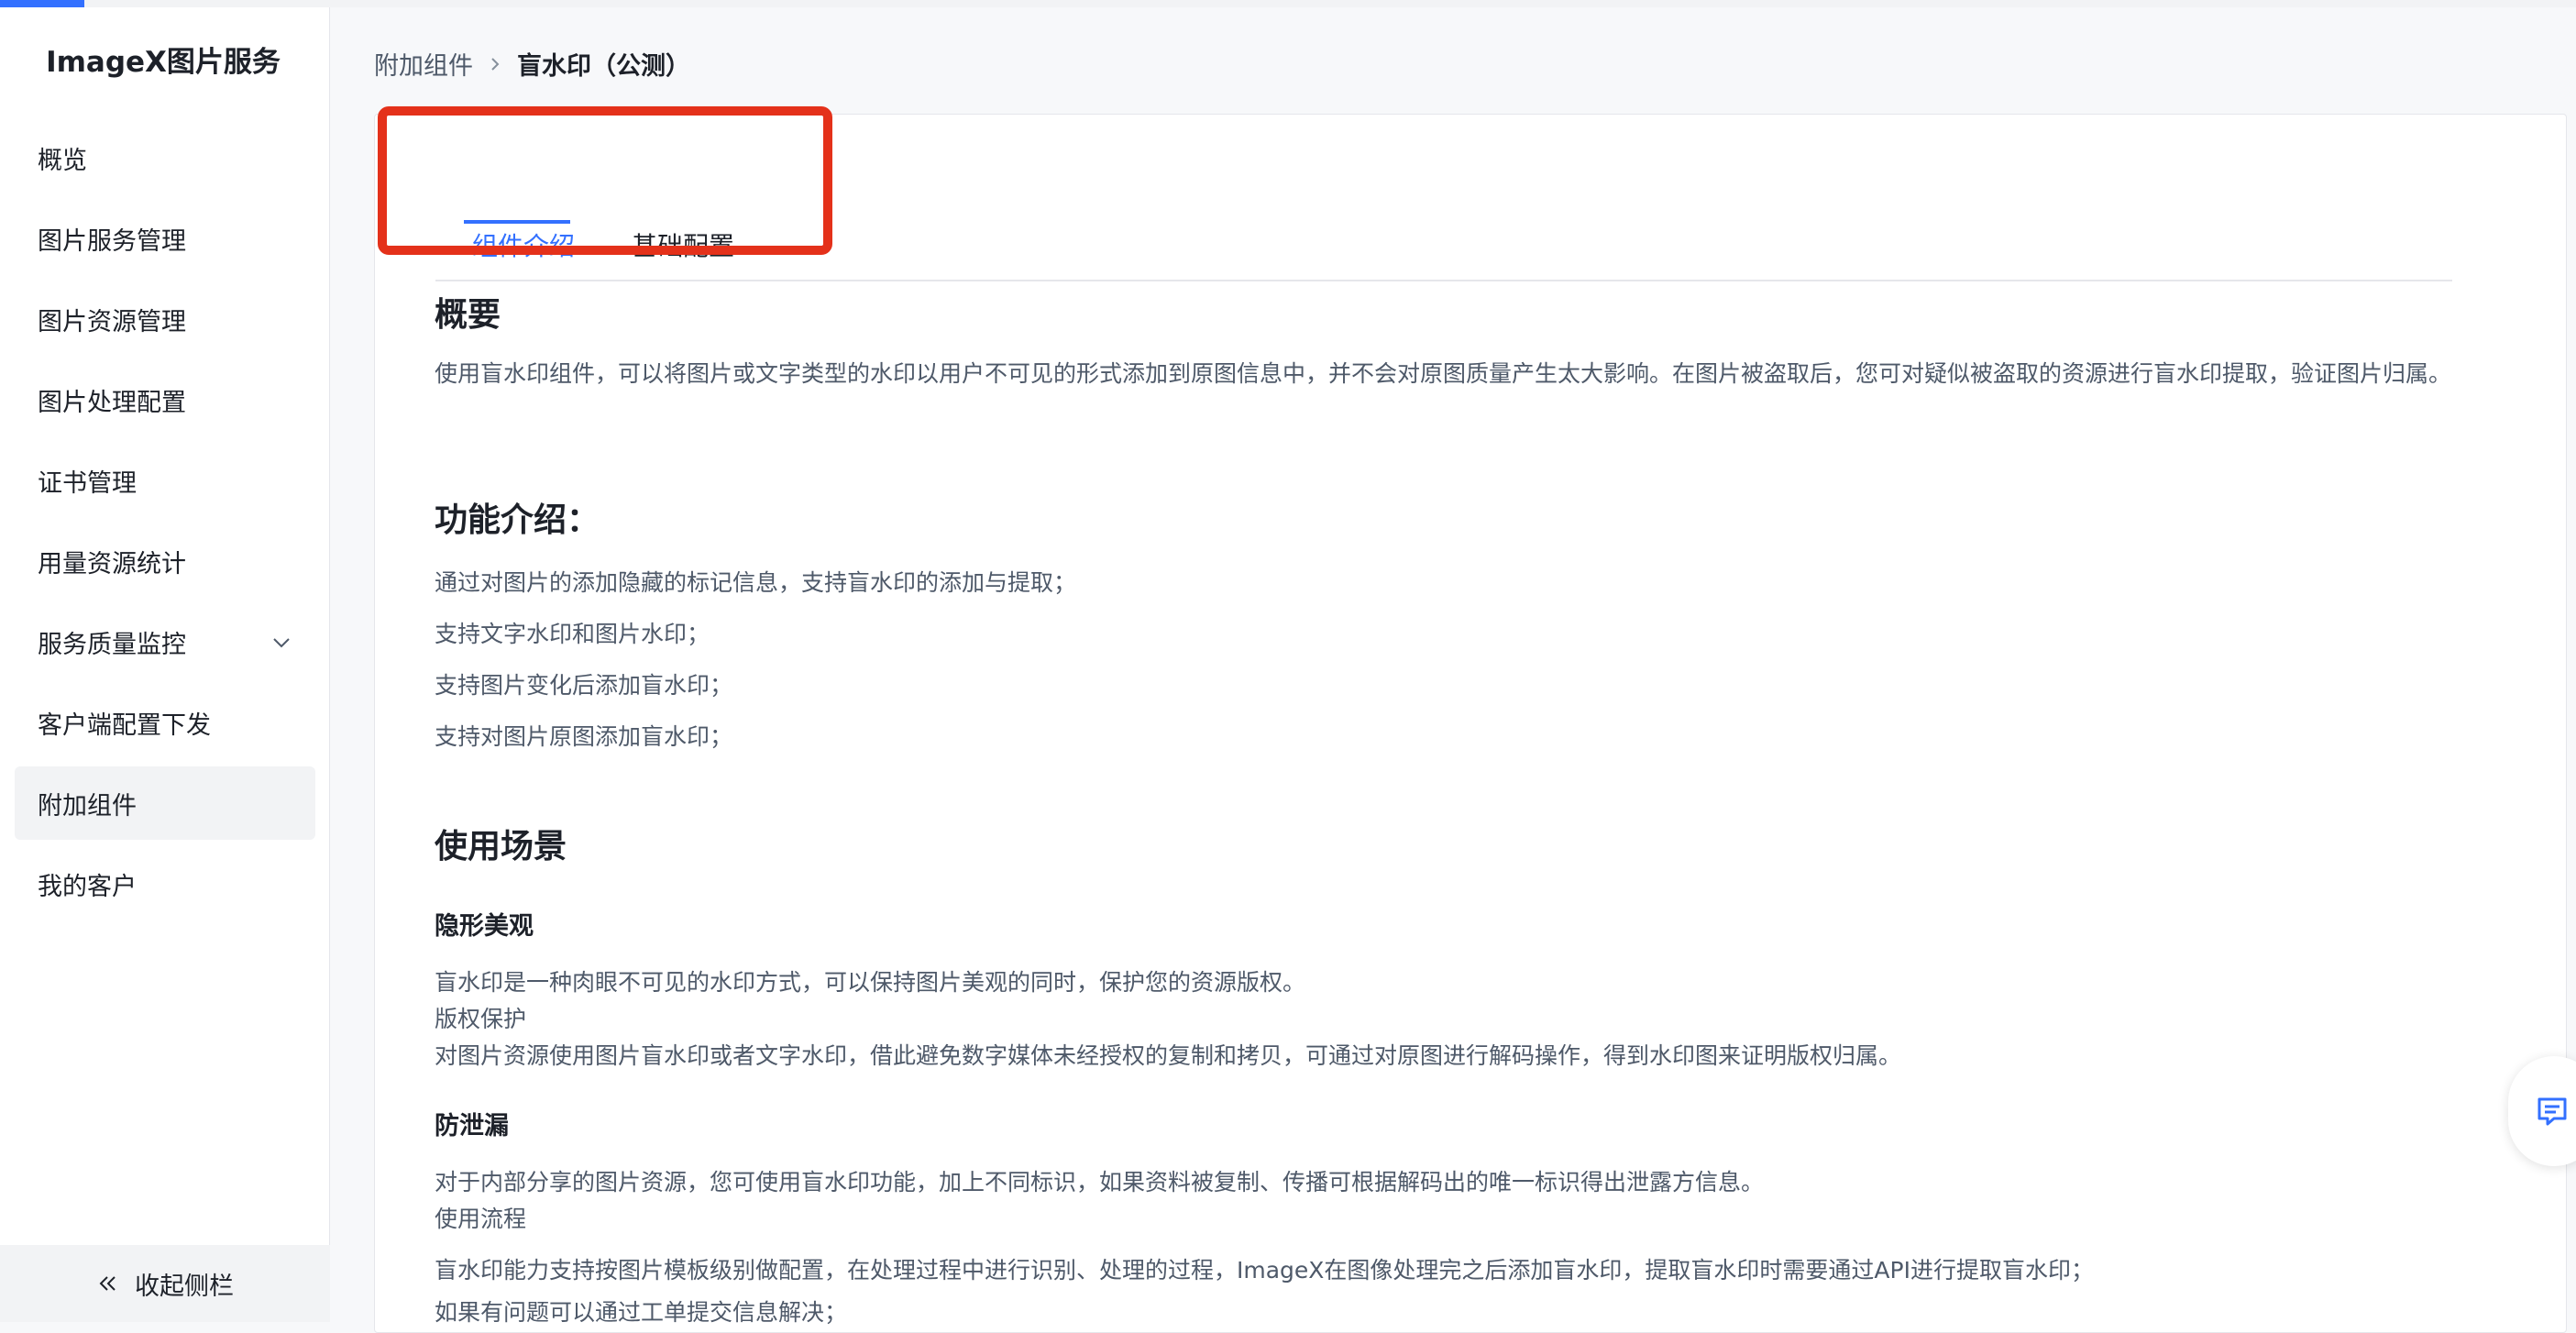 This screenshot has width=2576, height=1333. Describe the element at coordinates (112, 644) in the screenshot. I see `sidebar-item-label: 服务质量监控` at that location.